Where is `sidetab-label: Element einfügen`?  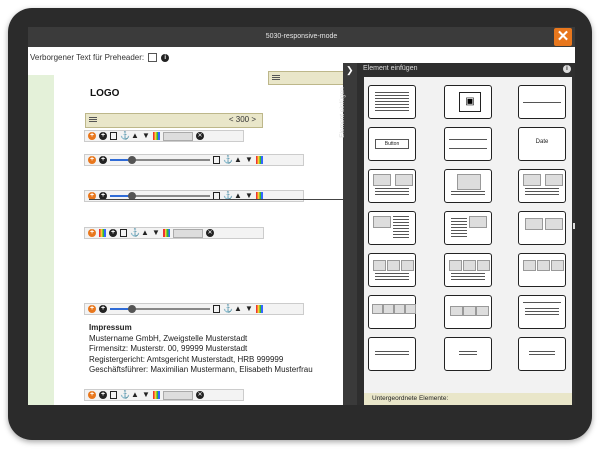 sidetab-label: Element einfügen is located at coordinates (342, 112).